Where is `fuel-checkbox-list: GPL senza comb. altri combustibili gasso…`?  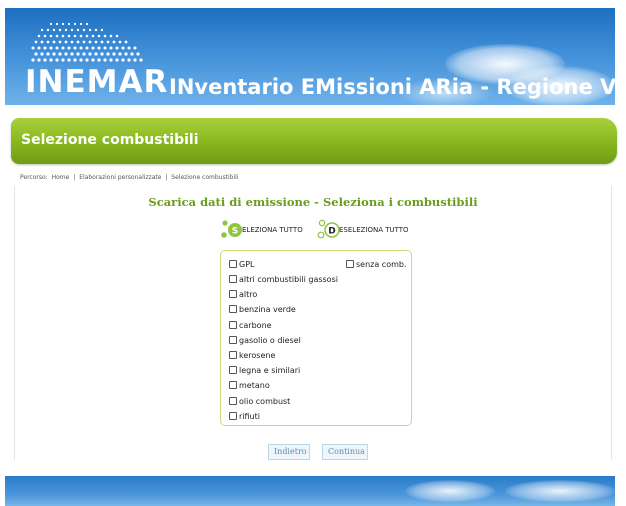
fuel-checkbox-list: GPL senza comb. altri combustibili gasso… is located at coordinates (316, 338).